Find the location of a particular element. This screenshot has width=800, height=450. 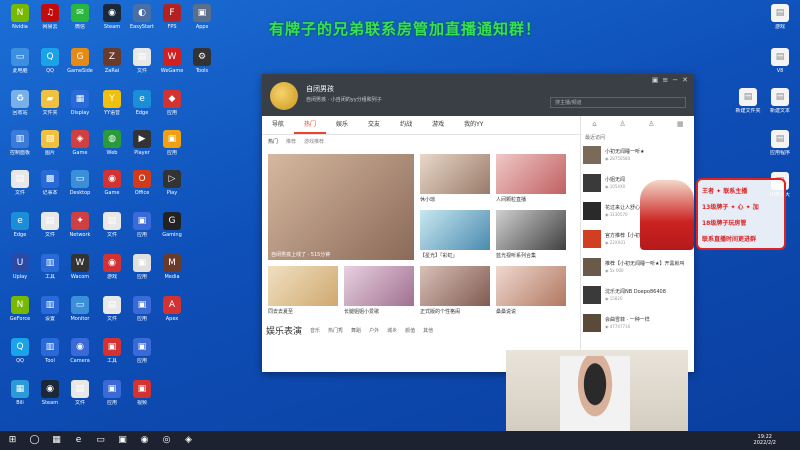

ent-tab: 户外 is located at coordinates (374, 330).